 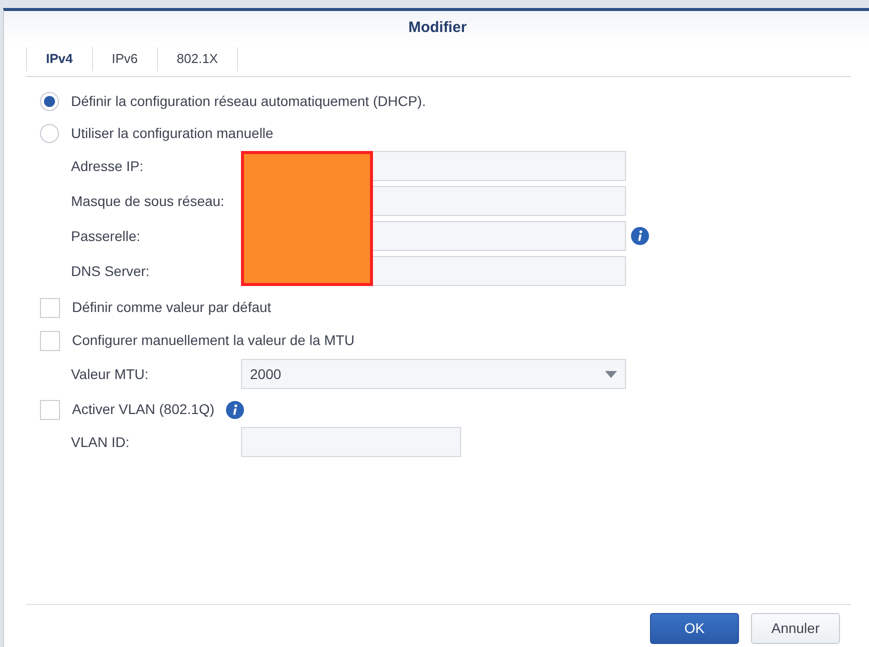 What do you see at coordinates (110, 374) in the screenshot?
I see `field-label: Valeur MTU:` at bounding box center [110, 374].